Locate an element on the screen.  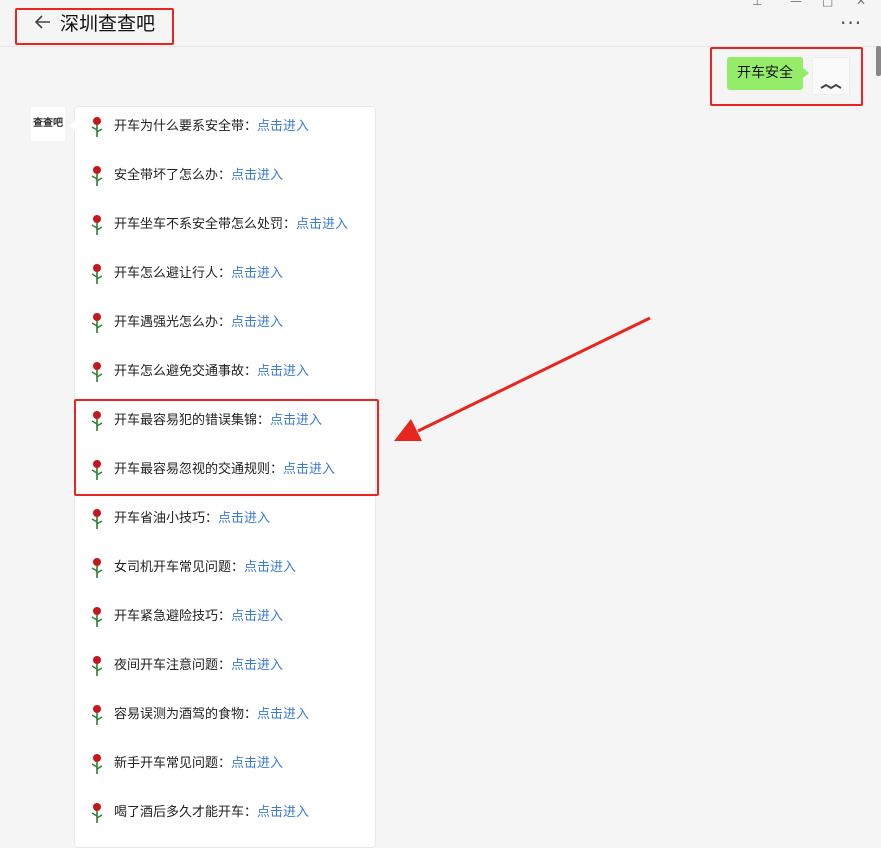
bot-avatar: 查查吧 is located at coordinates (48, 124).